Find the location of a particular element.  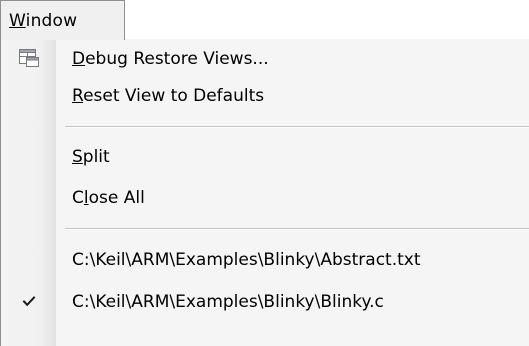

menu-item-label: Close All is located at coordinates (108, 198).